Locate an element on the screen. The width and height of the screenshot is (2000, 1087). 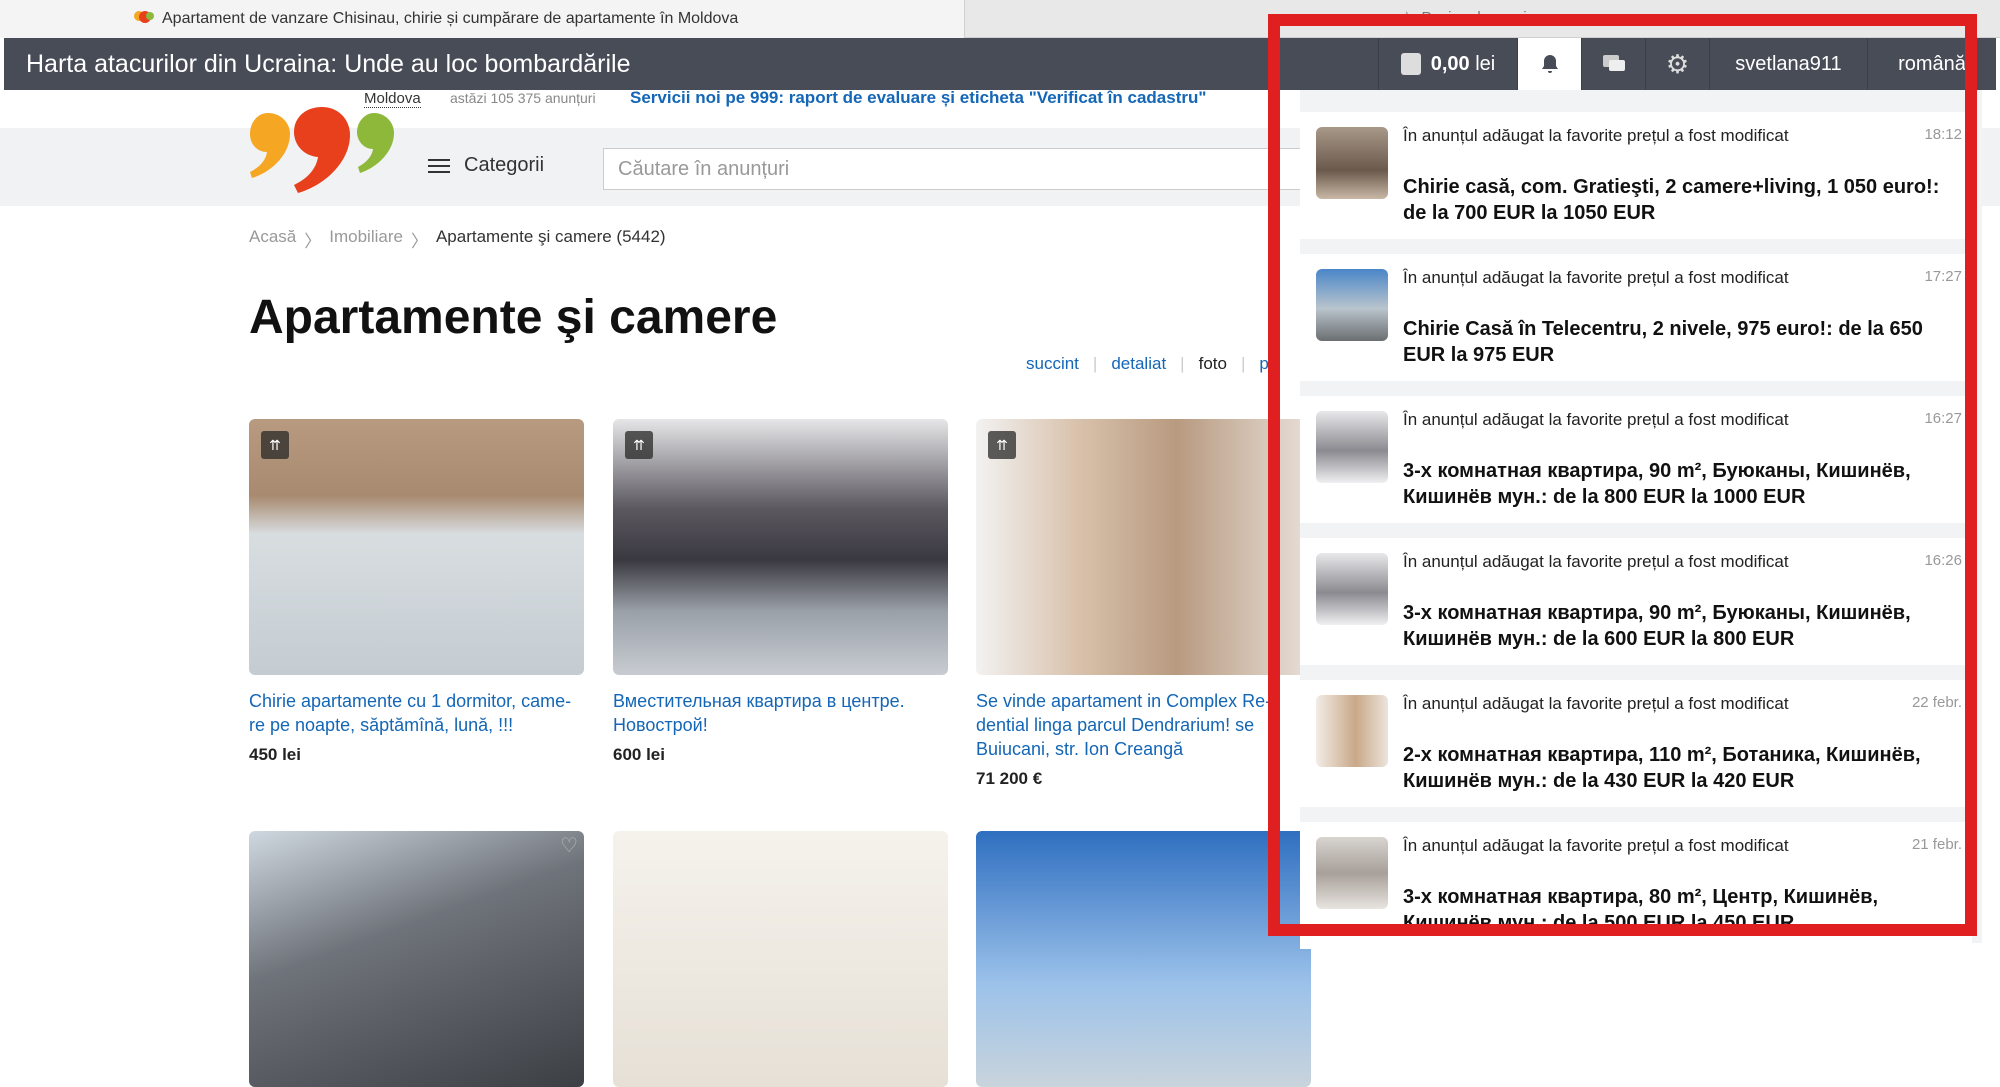
view-map: pe is located at coordinates (1268, 364).